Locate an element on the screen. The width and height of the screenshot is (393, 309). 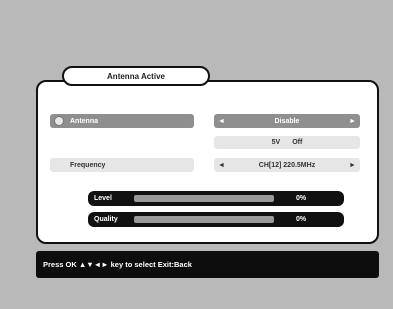
level-meter: Level 0% is located at coordinates (216, 198).